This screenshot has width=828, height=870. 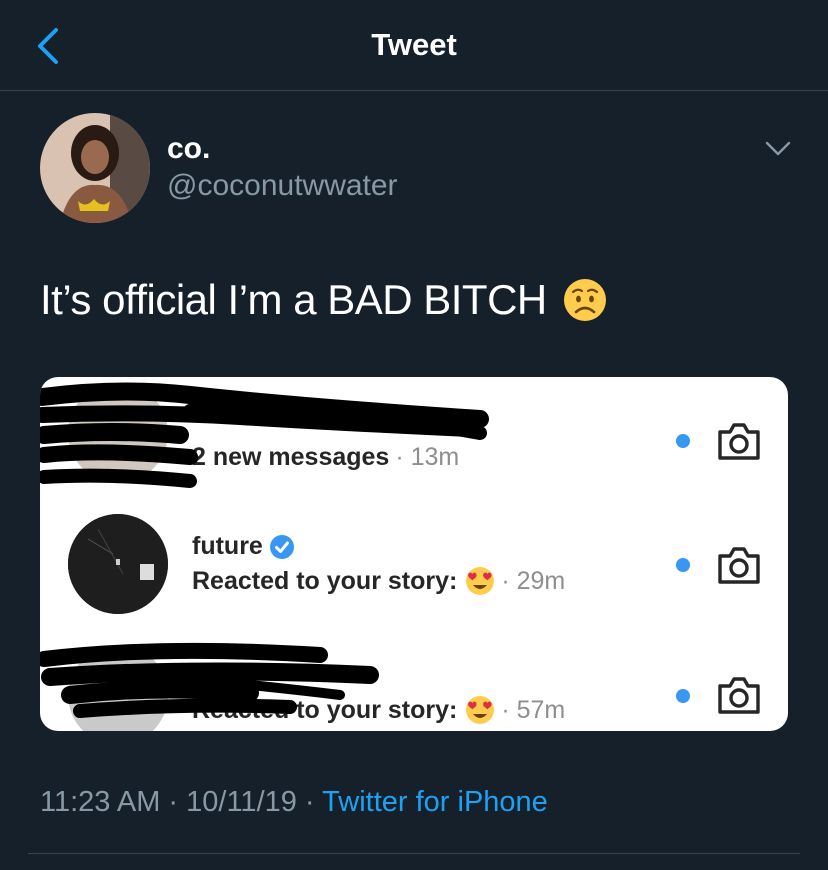 What do you see at coordinates (414, 688) in the screenshot?
I see `dm-row: Reacted to your story: · 57m` at bounding box center [414, 688].